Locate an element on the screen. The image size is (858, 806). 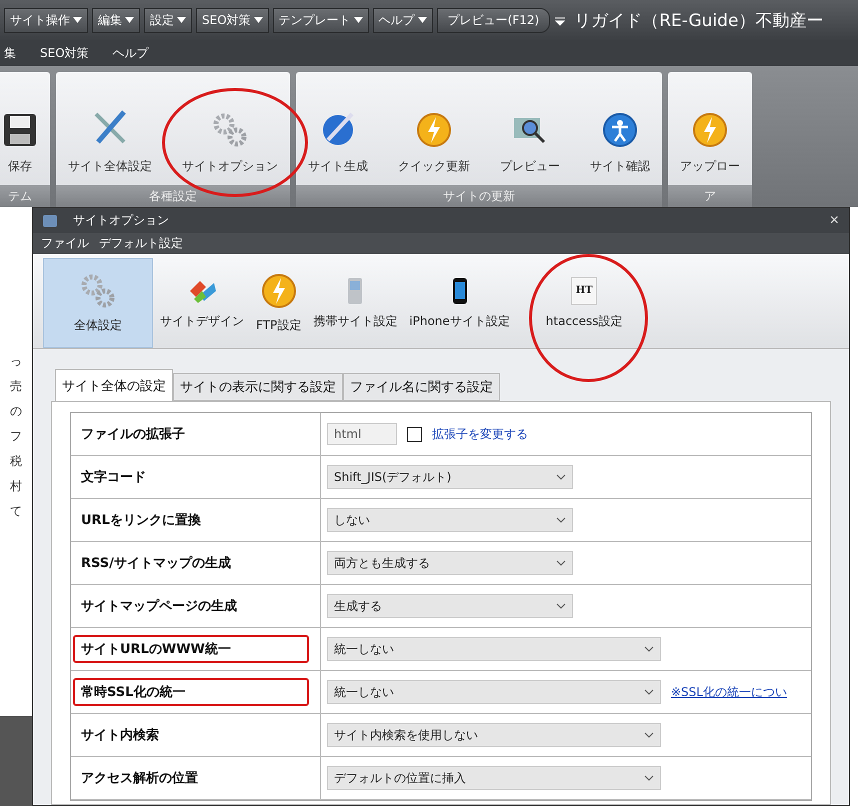
background-text: 売 is located at coordinates (16, 386).